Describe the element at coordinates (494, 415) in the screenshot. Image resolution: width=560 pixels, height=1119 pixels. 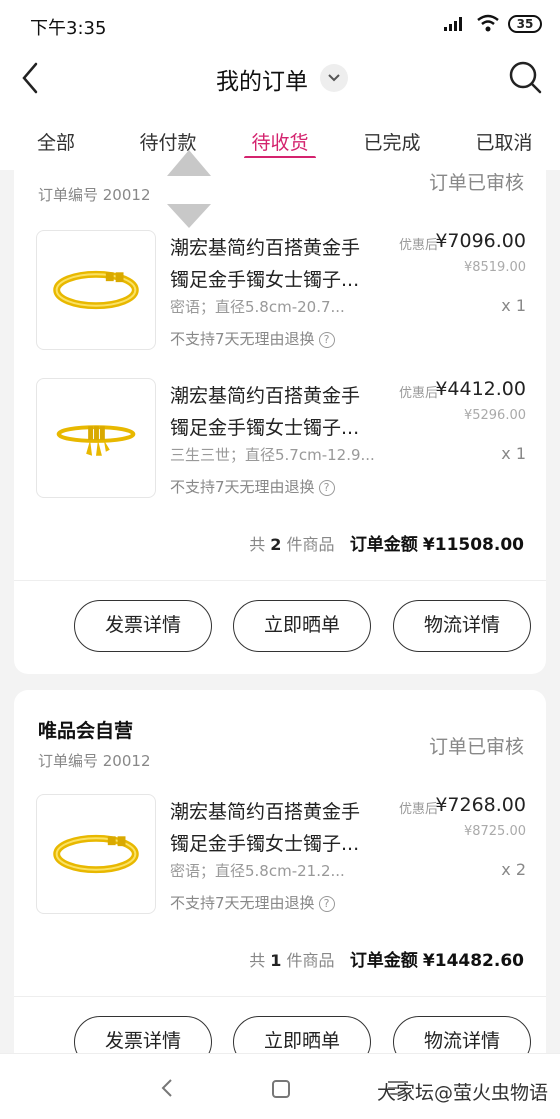
I see `original-price: ¥5296.00` at that location.